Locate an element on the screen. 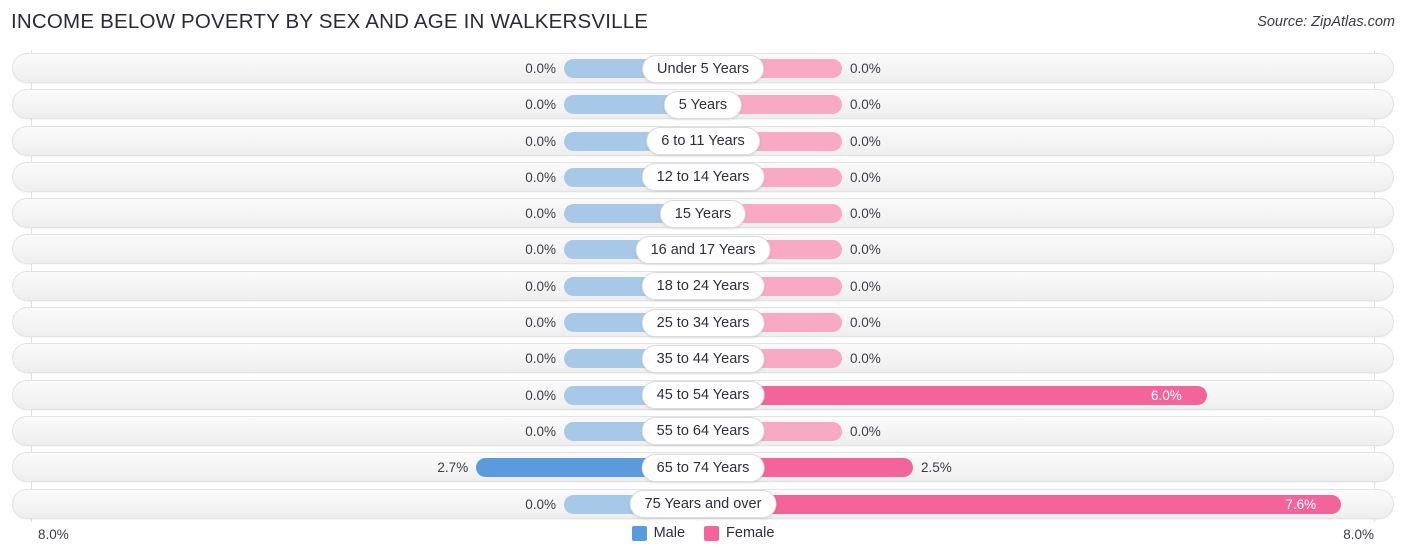 This screenshot has width=1406, height=559. category-label: 5 Years is located at coordinates (703, 104).